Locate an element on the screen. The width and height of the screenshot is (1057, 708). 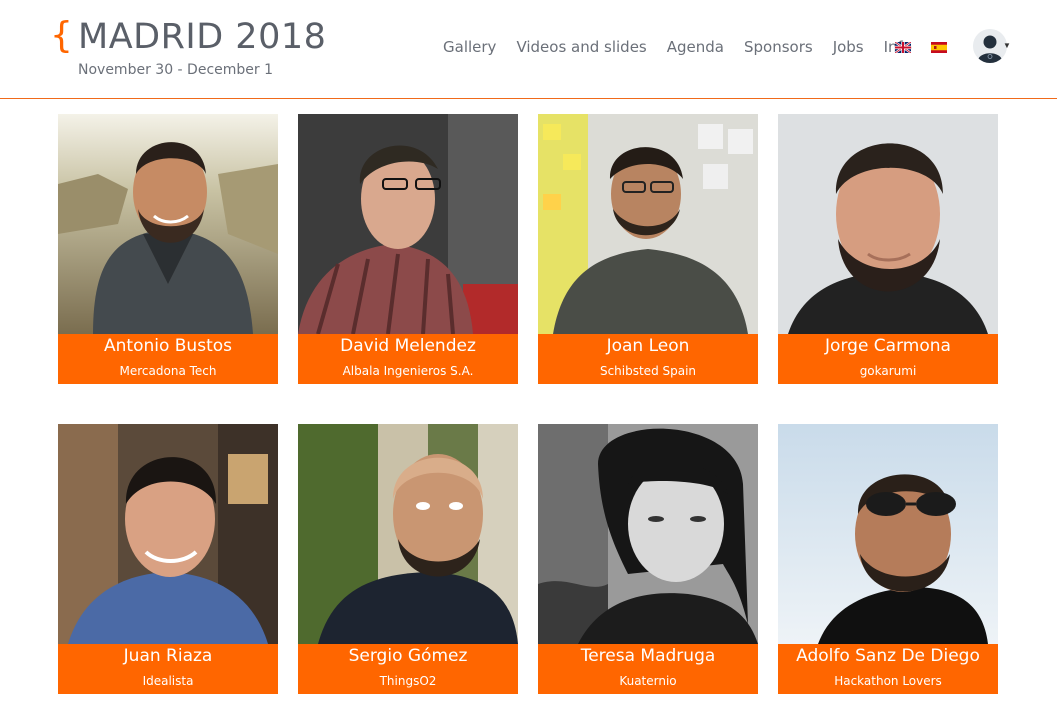
speaker-name: David Melendez is located at coordinates (408, 346).